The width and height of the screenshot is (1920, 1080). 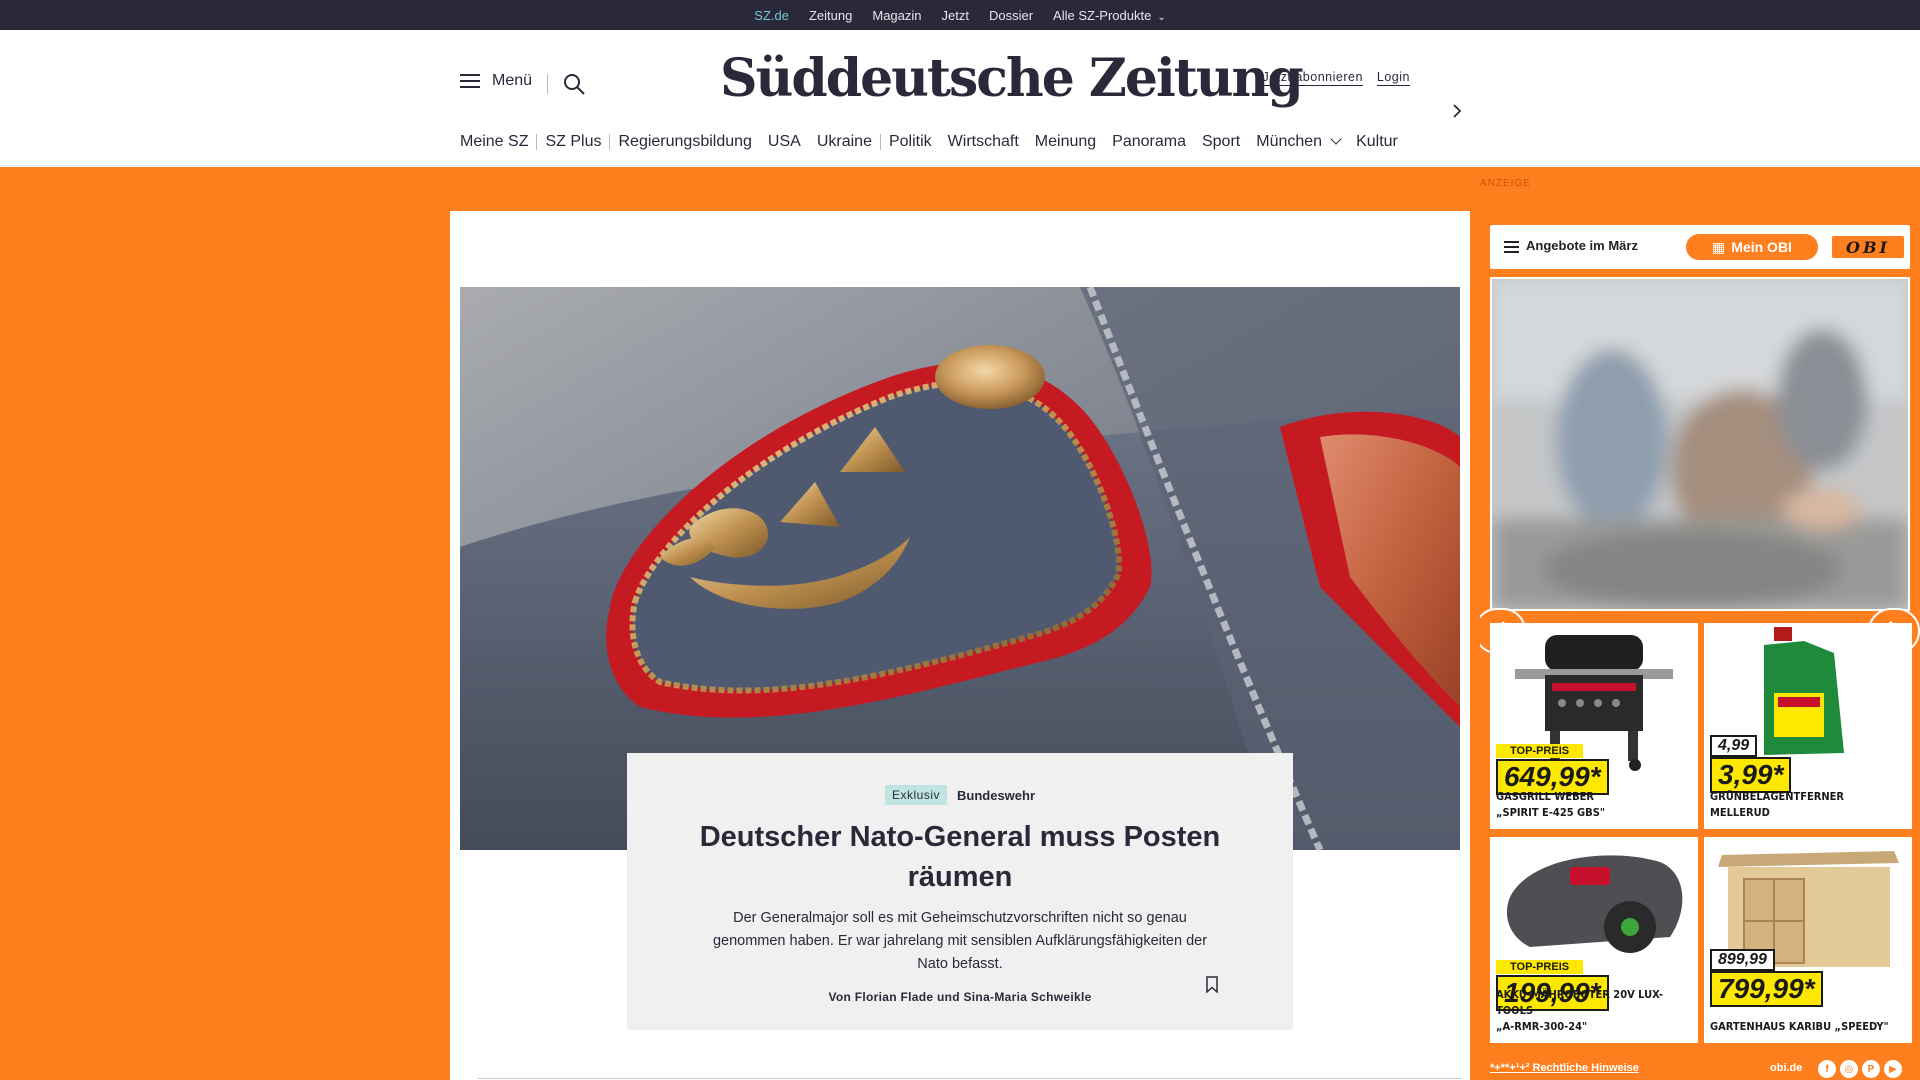 I want to click on nav-item-politik: Politik, so click(x=910, y=142).